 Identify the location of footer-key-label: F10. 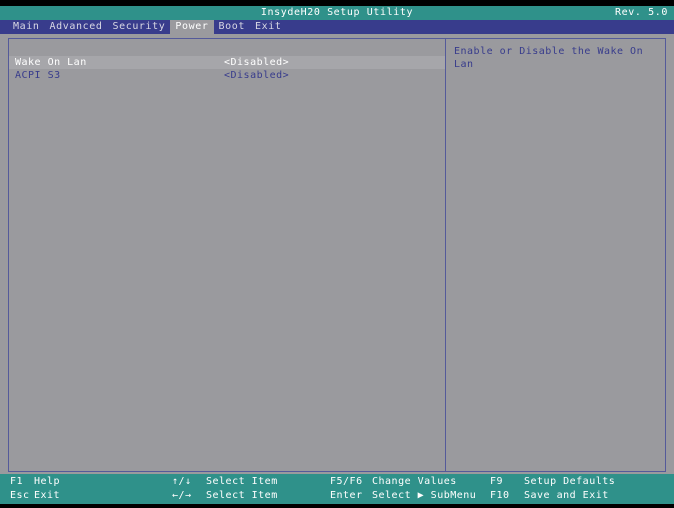
(500, 495).